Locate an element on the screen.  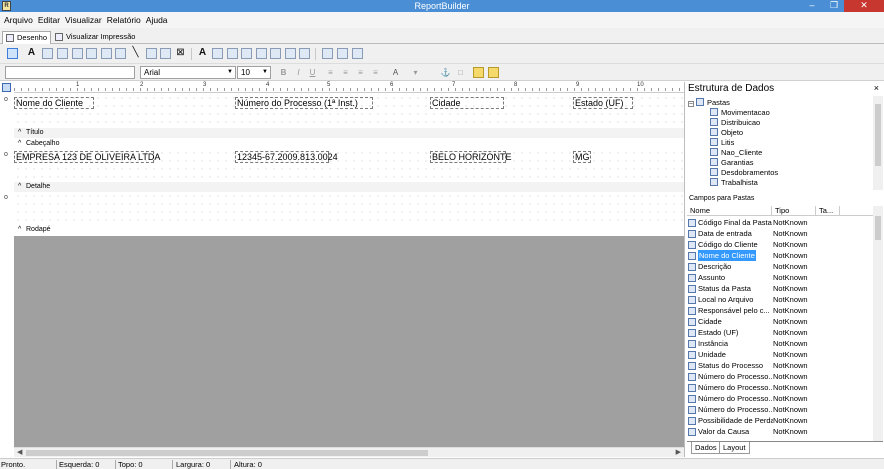
font-select: Arial ▼ is located at coordinates (188, 72).